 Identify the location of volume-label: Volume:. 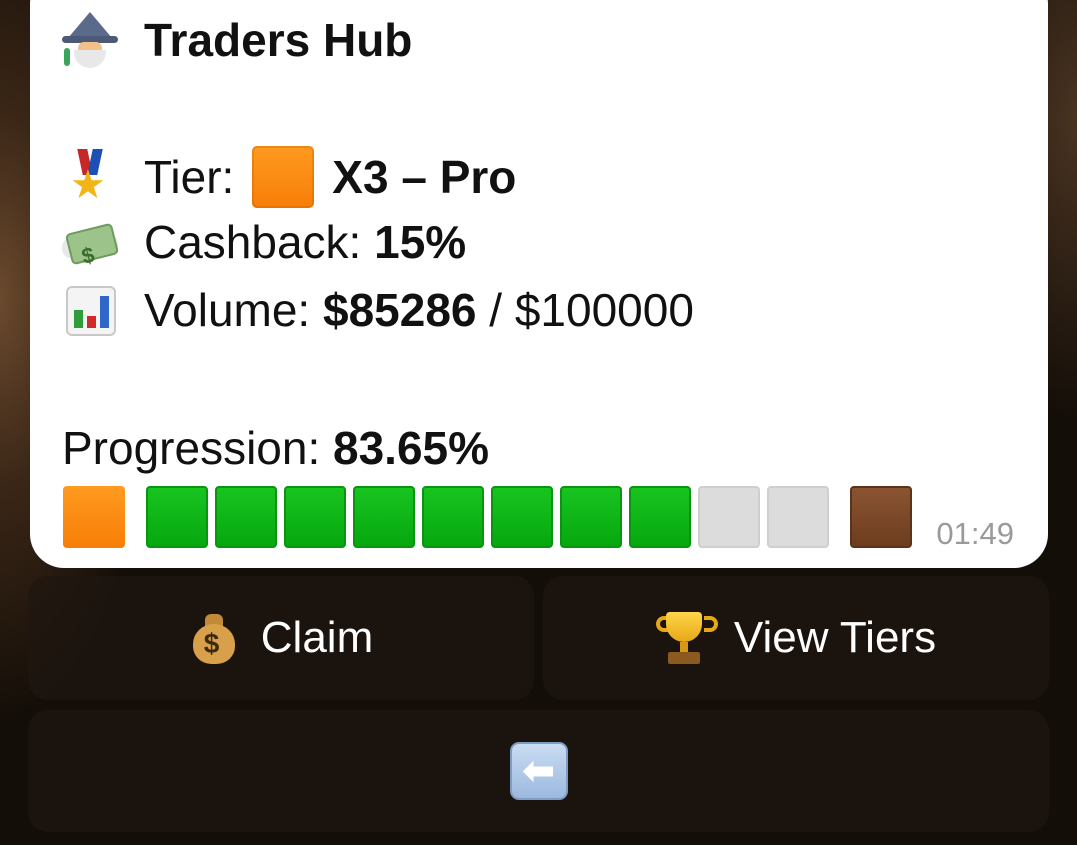
(227, 310).